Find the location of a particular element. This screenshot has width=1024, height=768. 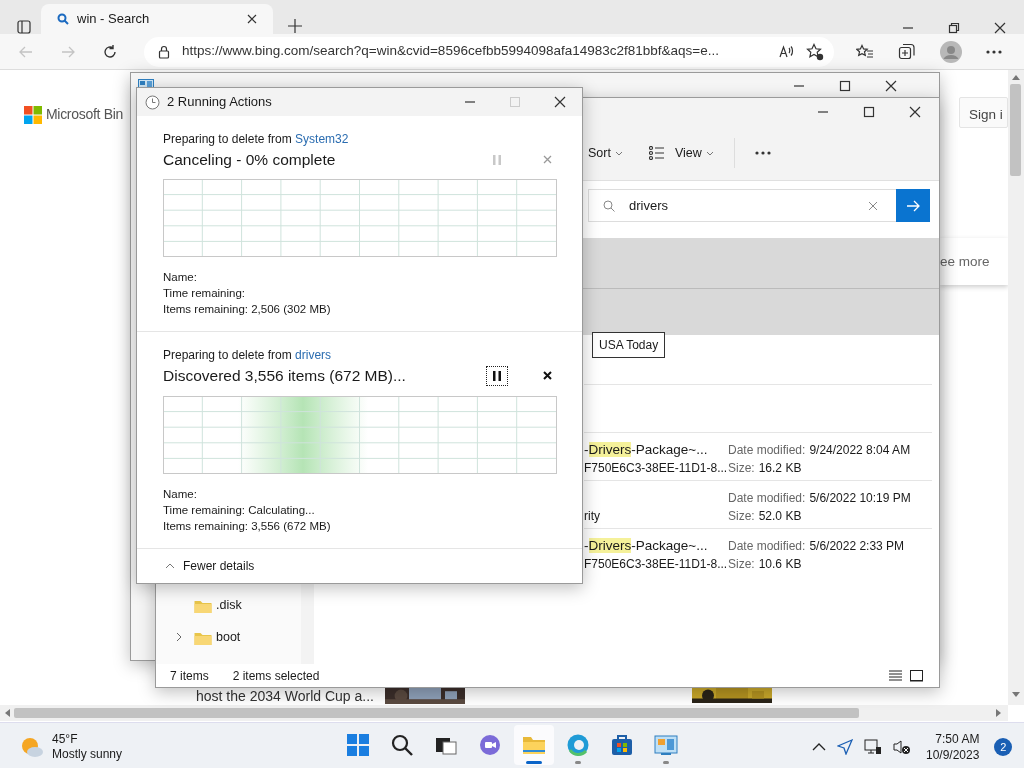

sort-button: Sort is located at coordinates (605, 153).